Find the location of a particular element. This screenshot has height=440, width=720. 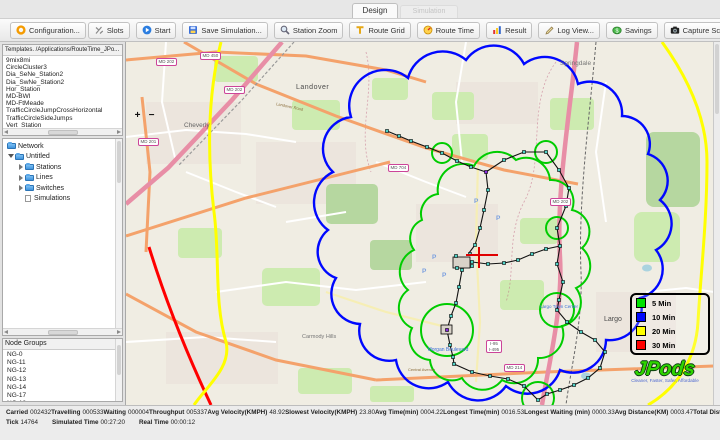

tree-vscrollbar is located at coordinates (118, 237).